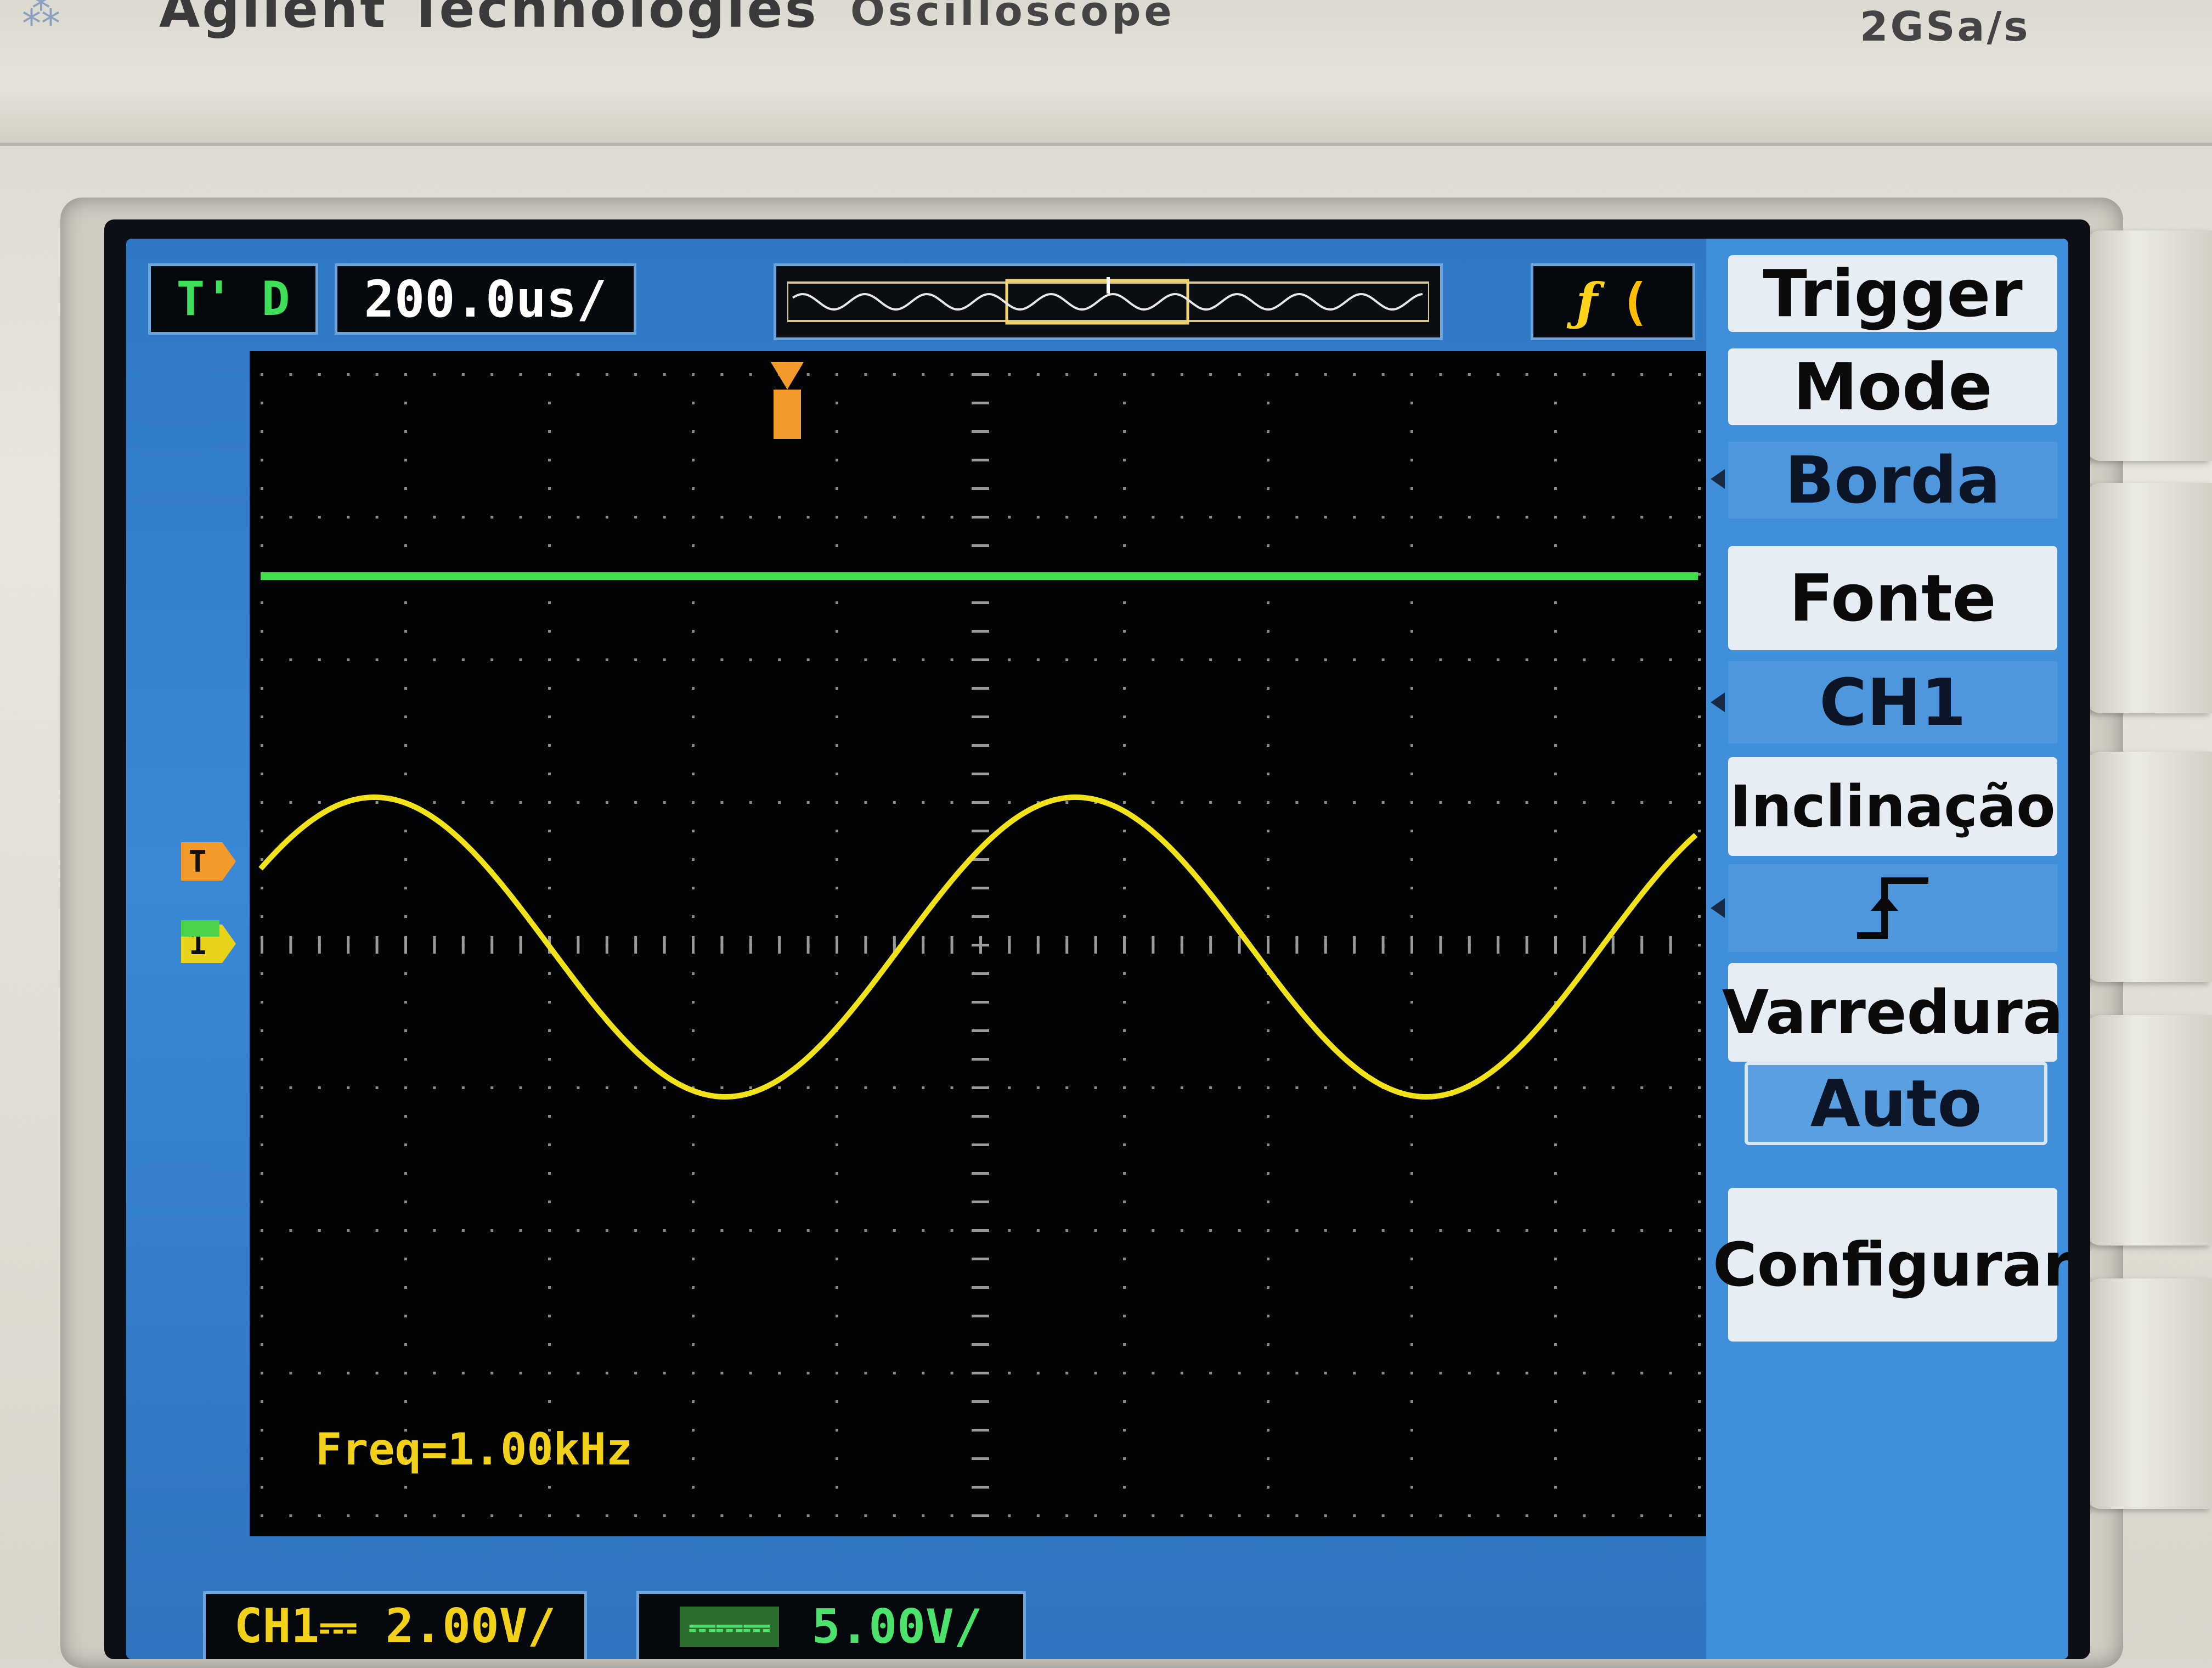 This screenshot has width=2212, height=1668. What do you see at coordinates (41, 17) in the screenshot?
I see `agilent-logo-icon: ⁂` at bounding box center [41, 17].